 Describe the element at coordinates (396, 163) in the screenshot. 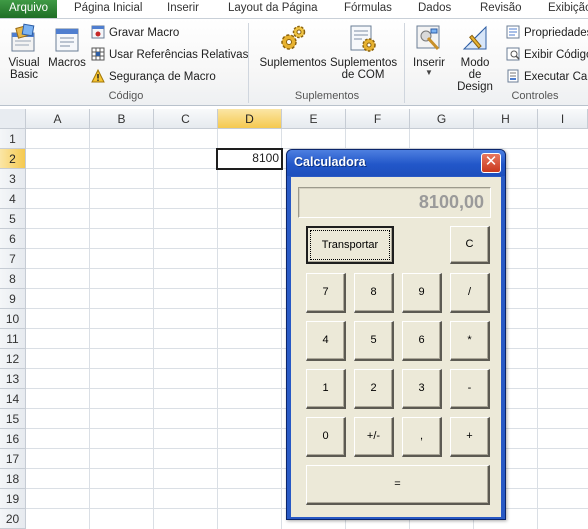

I see `calculator-titlebar: Calculadora ✕` at that location.